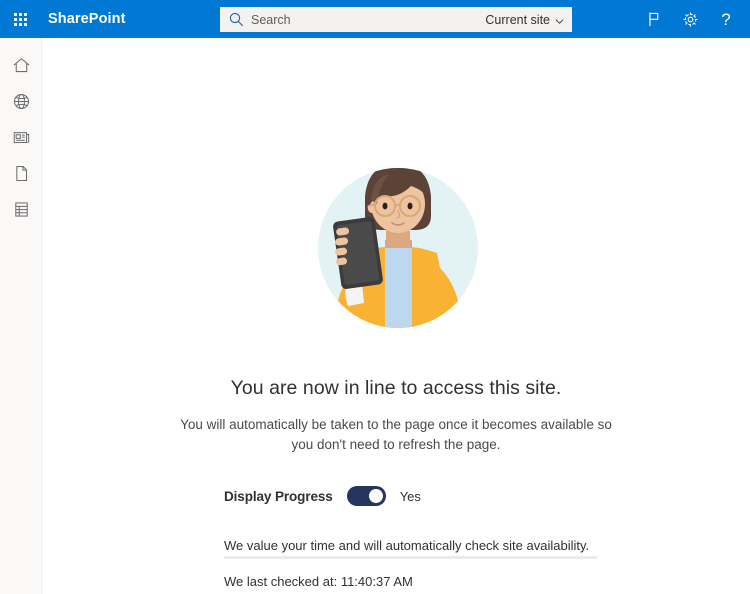 This screenshot has height=594, width=750. I want to click on news-icon, so click(21, 137).